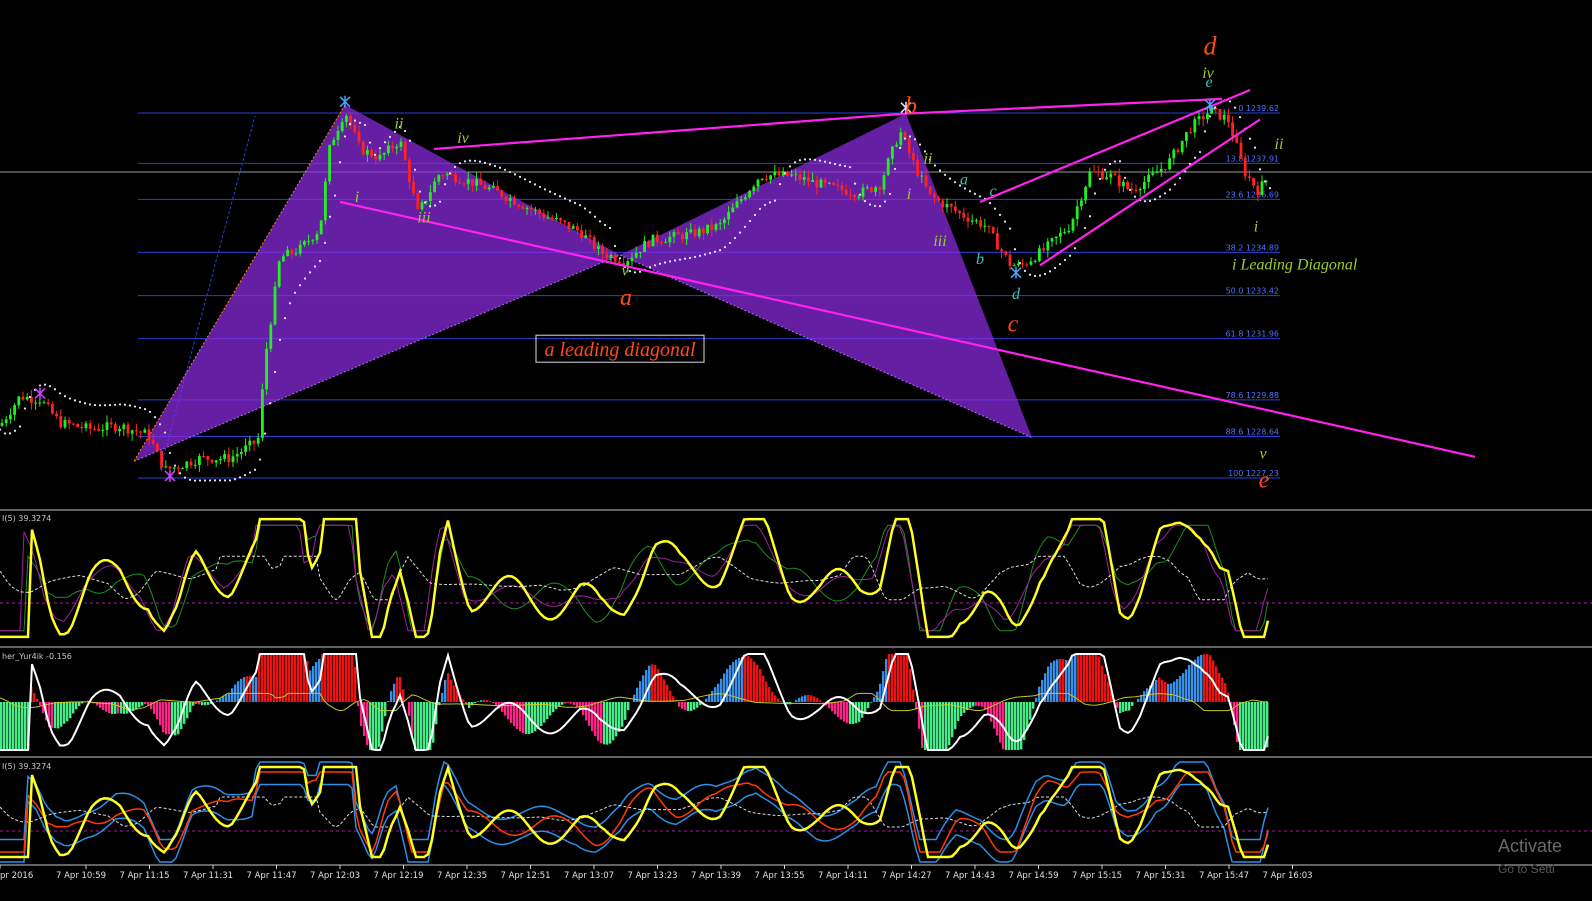 Image resolution: width=1592 pixels, height=901 pixels. What do you see at coordinates (1279, 144) in the screenshot?
I see `wave-label: ii` at bounding box center [1279, 144].